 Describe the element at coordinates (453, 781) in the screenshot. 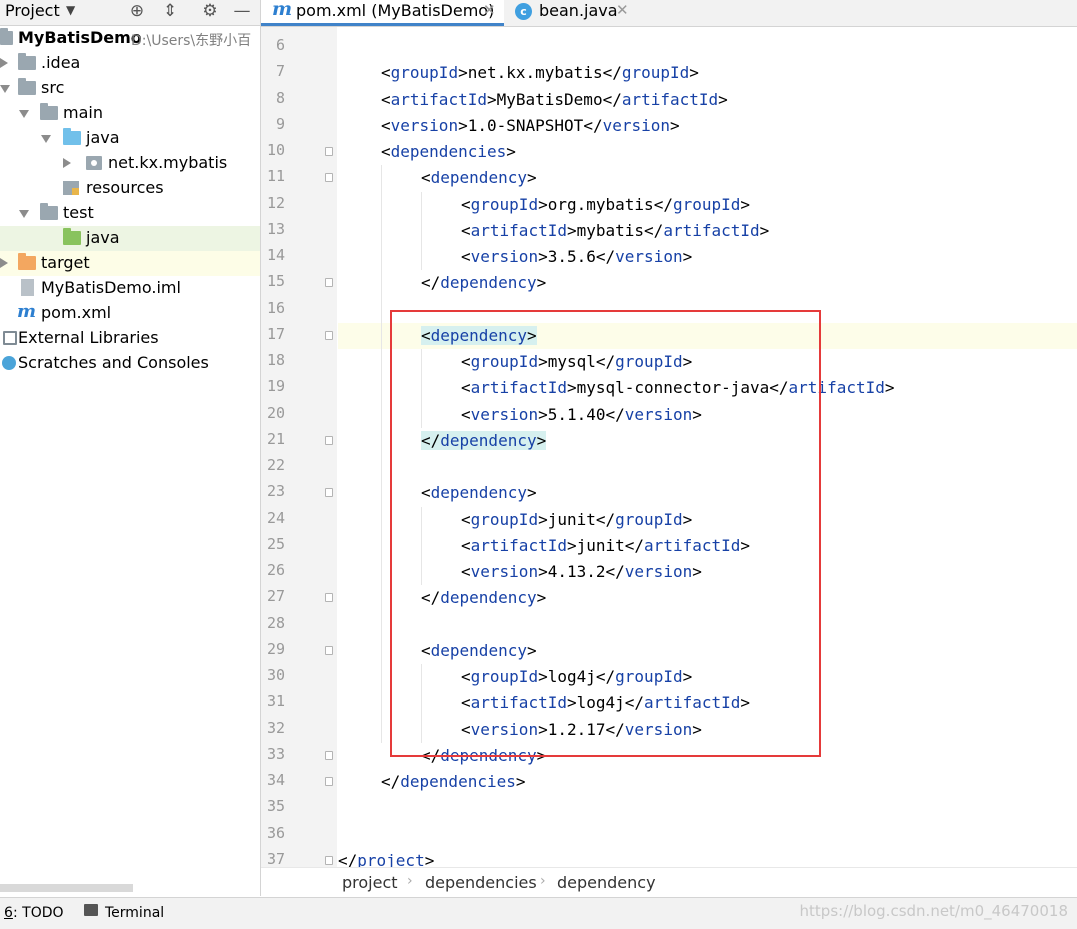

I see `code-line: </dependencies>` at that location.